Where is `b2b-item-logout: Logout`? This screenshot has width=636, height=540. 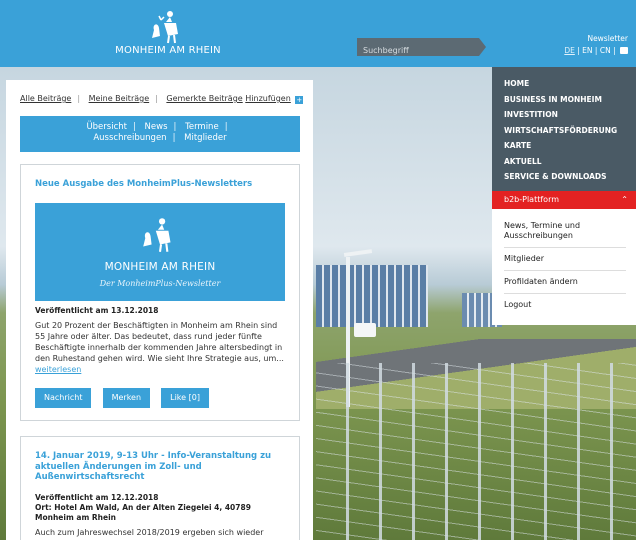
b2b-item-logout: Logout is located at coordinates (565, 308).